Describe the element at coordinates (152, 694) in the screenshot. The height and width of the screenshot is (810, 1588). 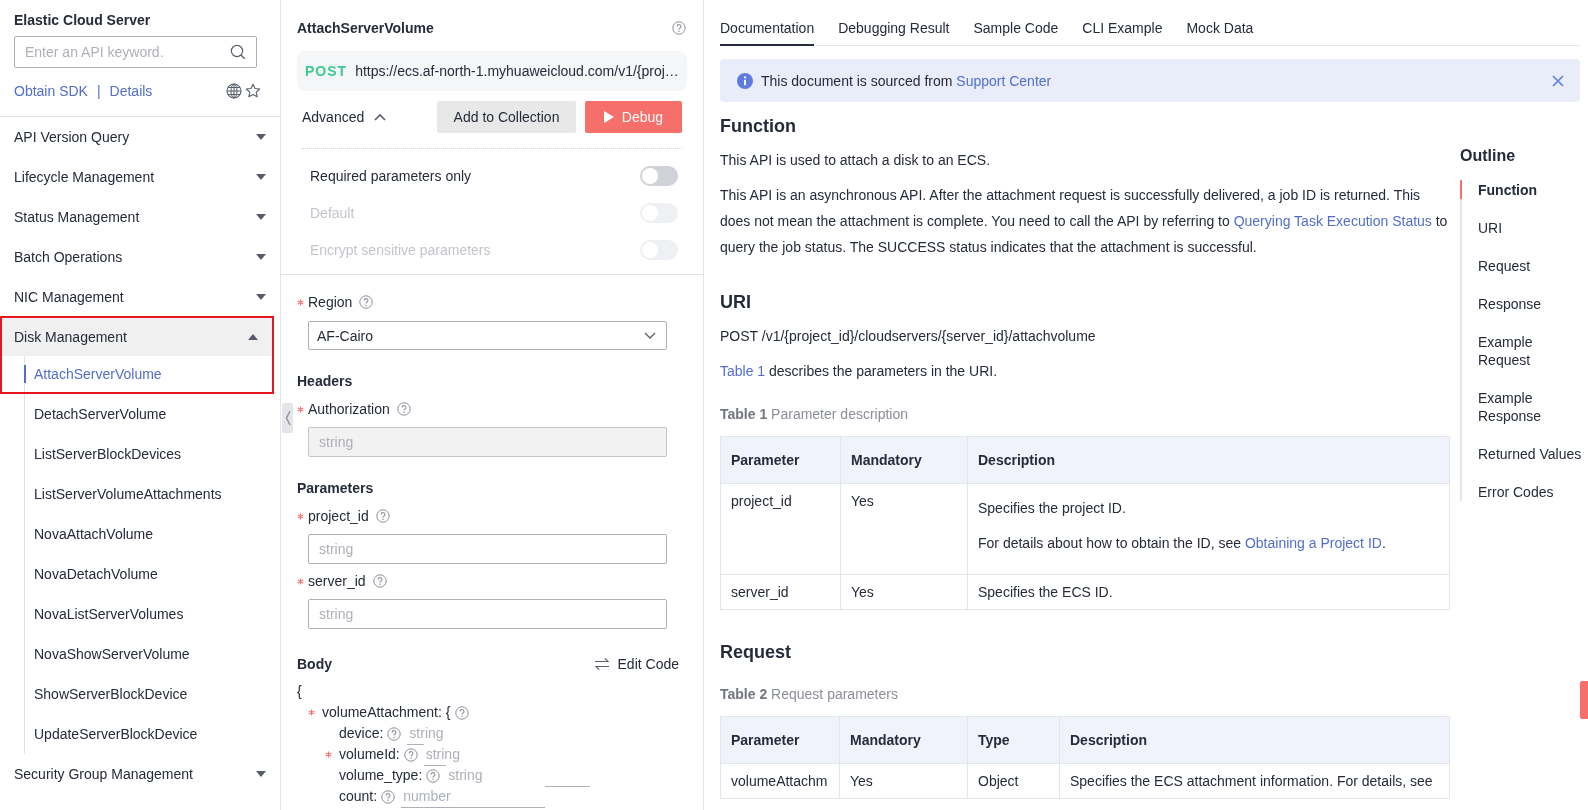
I see `nav-item: ShowServerBlockDevice` at that location.